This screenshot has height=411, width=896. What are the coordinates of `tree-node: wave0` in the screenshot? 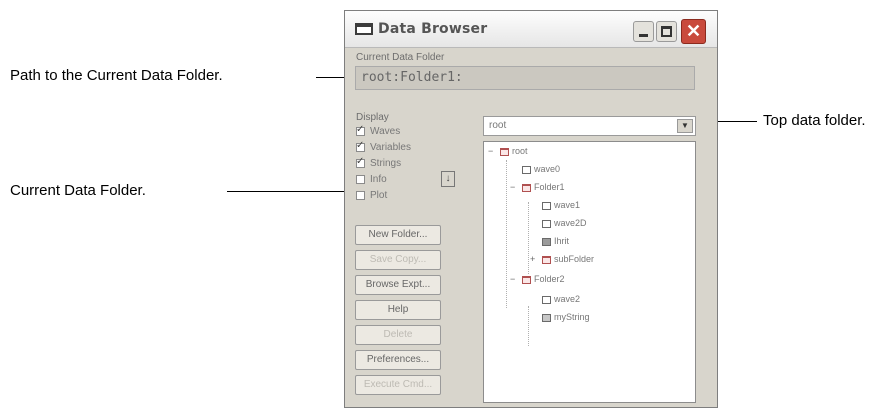 It's located at (541, 169).